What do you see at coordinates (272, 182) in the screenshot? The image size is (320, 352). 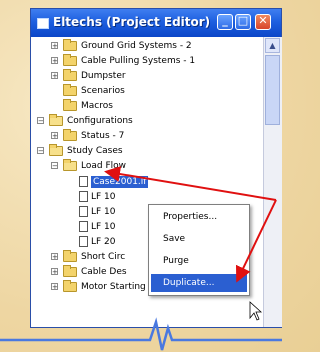 I see `vertical-scrollbar: ▲` at bounding box center [272, 182].